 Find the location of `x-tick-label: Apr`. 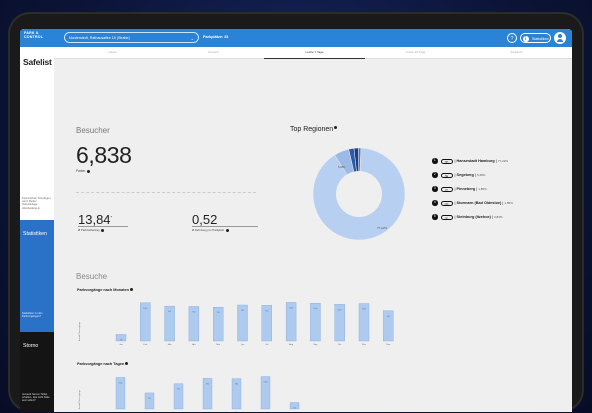

x-tick-label: Apr is located at coordinates (194, 344).